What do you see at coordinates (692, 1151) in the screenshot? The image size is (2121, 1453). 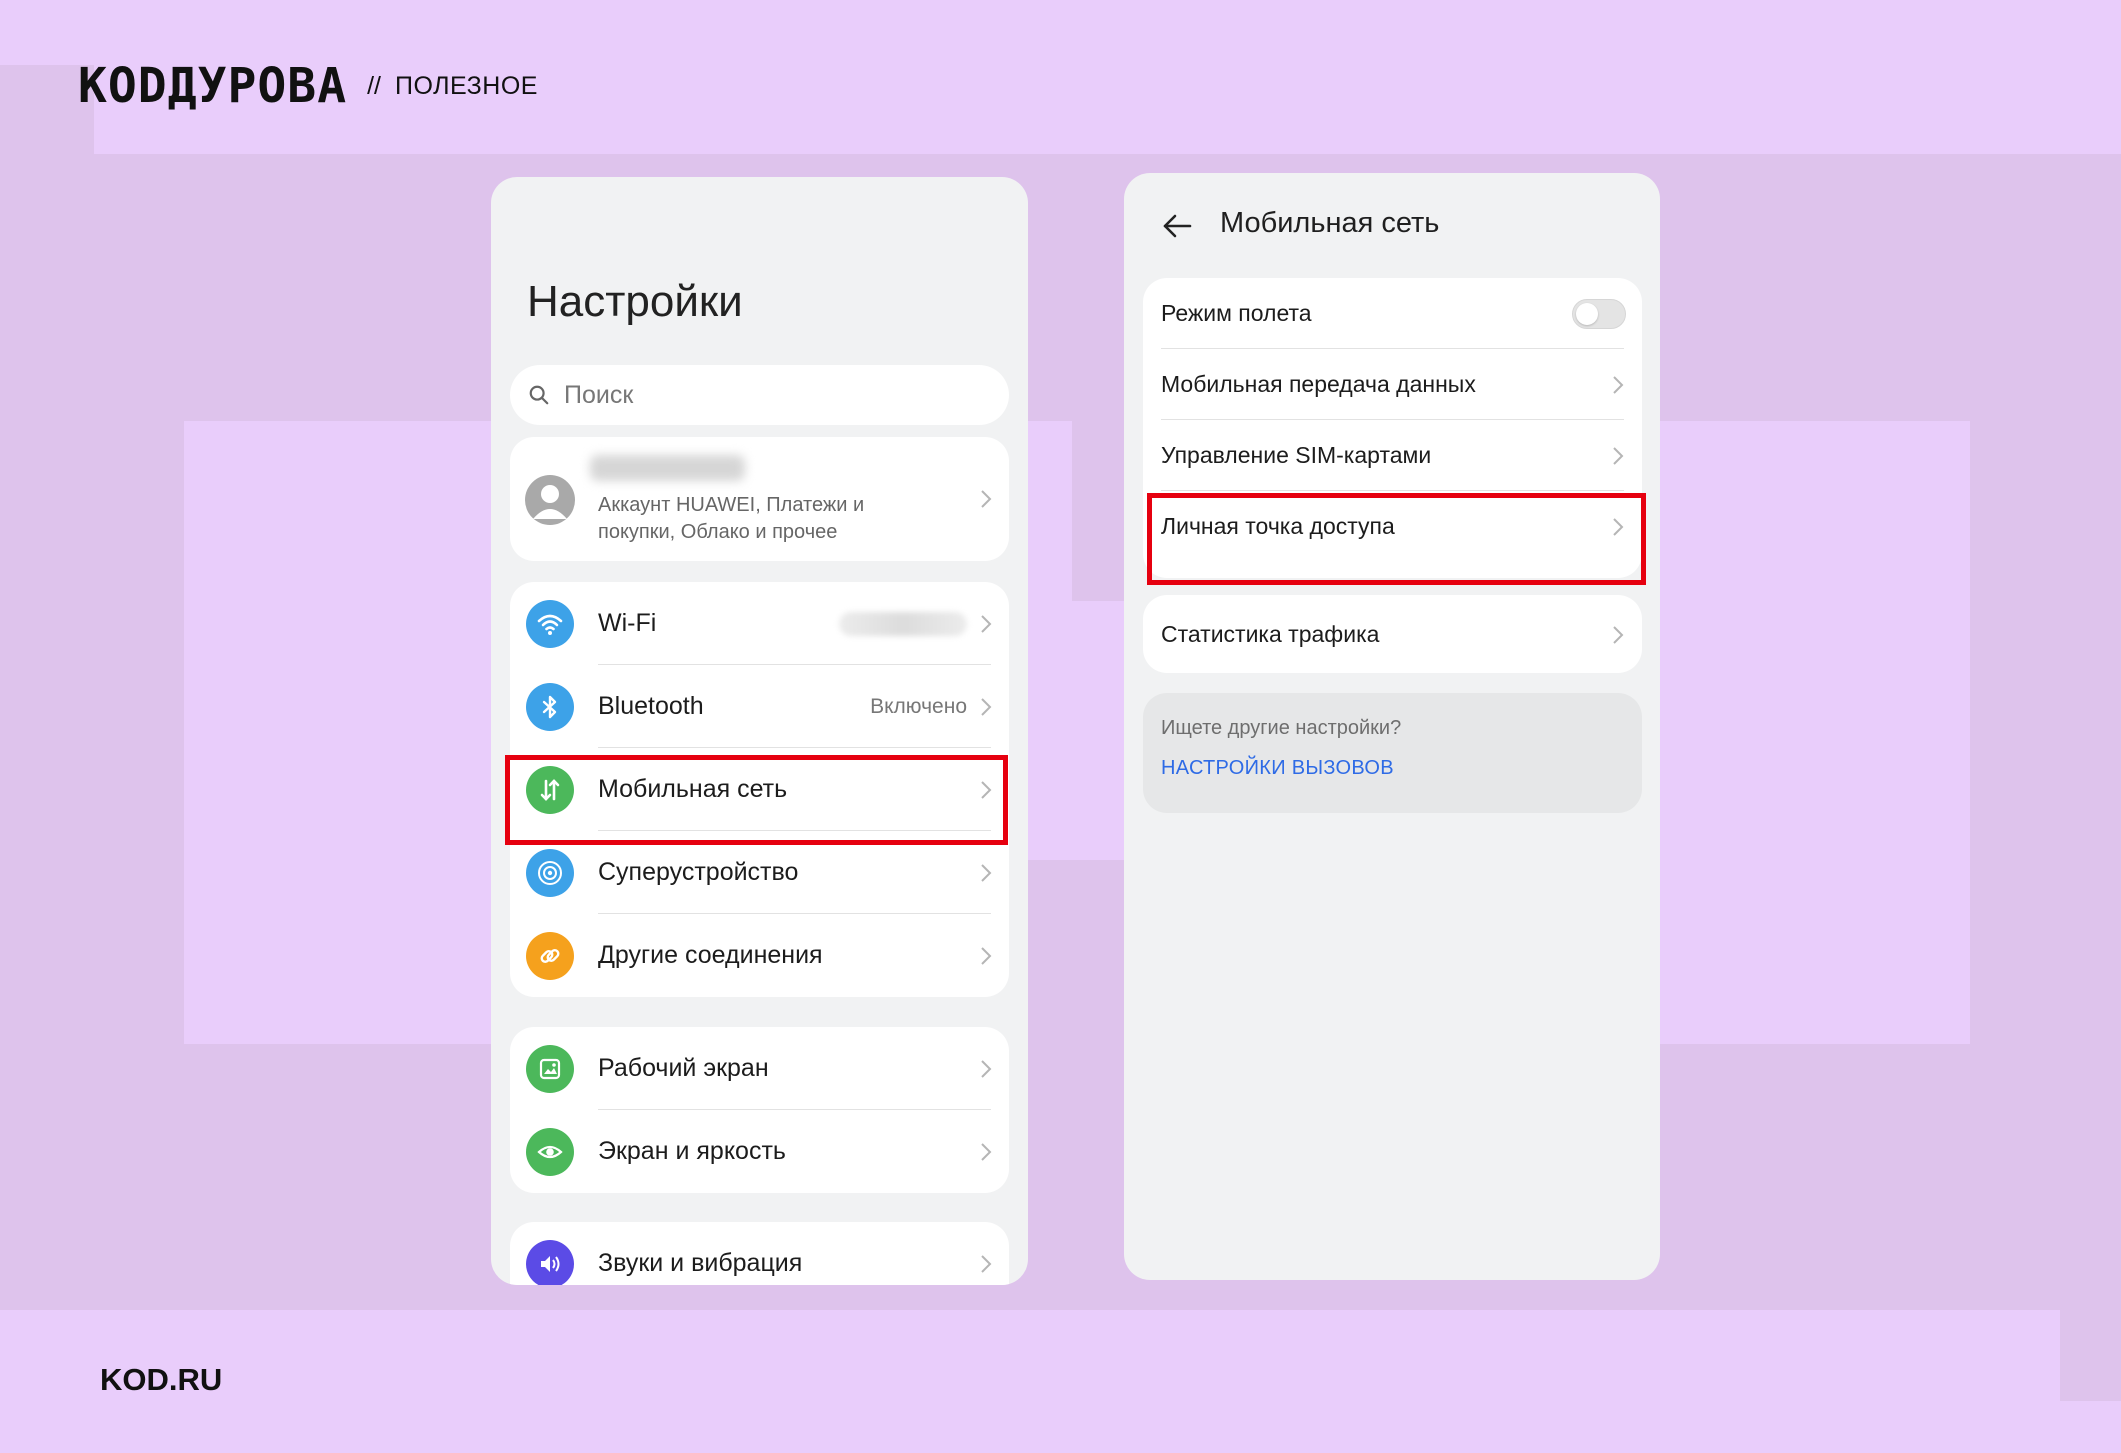 I see `row-label: Экран и яркость` at bounding box center [692, 1151].